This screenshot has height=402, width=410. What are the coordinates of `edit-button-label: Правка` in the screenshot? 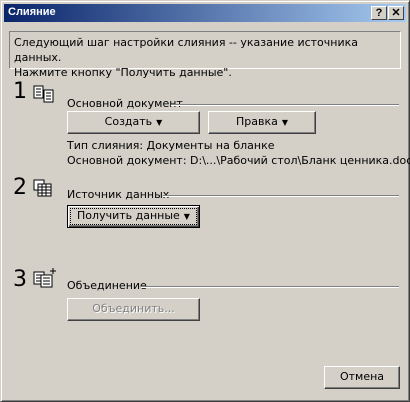 It's located at (256, 121).